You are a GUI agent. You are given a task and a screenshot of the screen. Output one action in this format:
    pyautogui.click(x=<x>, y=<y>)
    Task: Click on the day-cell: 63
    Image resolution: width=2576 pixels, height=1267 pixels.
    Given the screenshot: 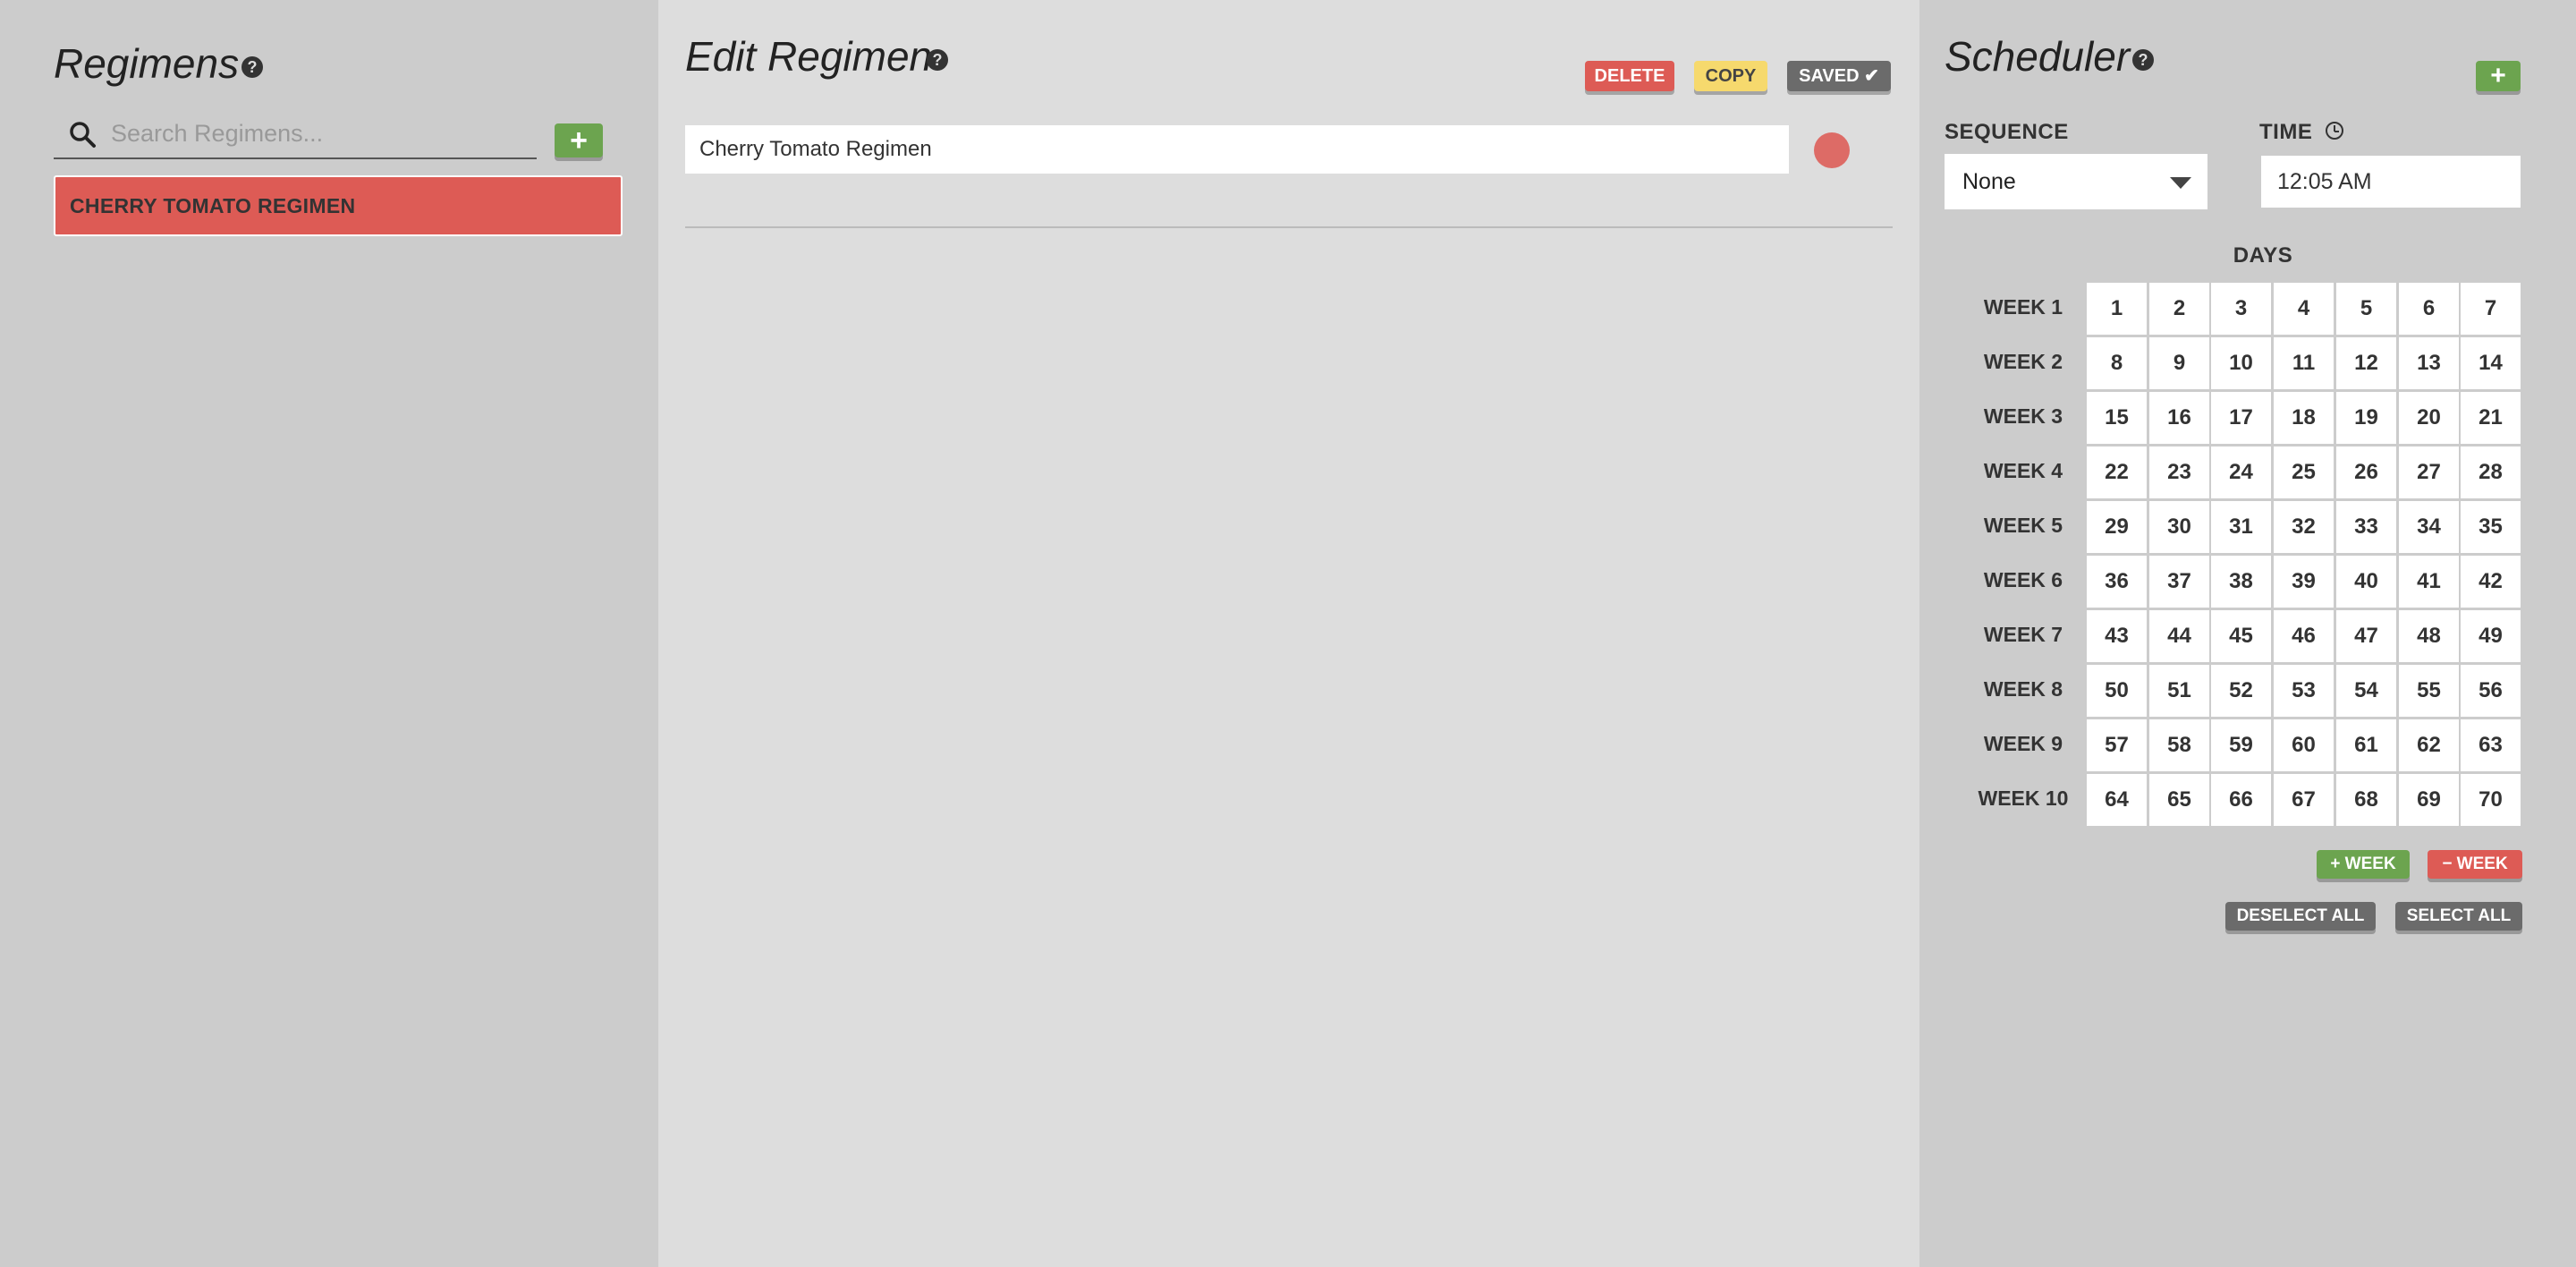 What is the action you would take?
    pyautogui.click(x=2491, y=745)
    